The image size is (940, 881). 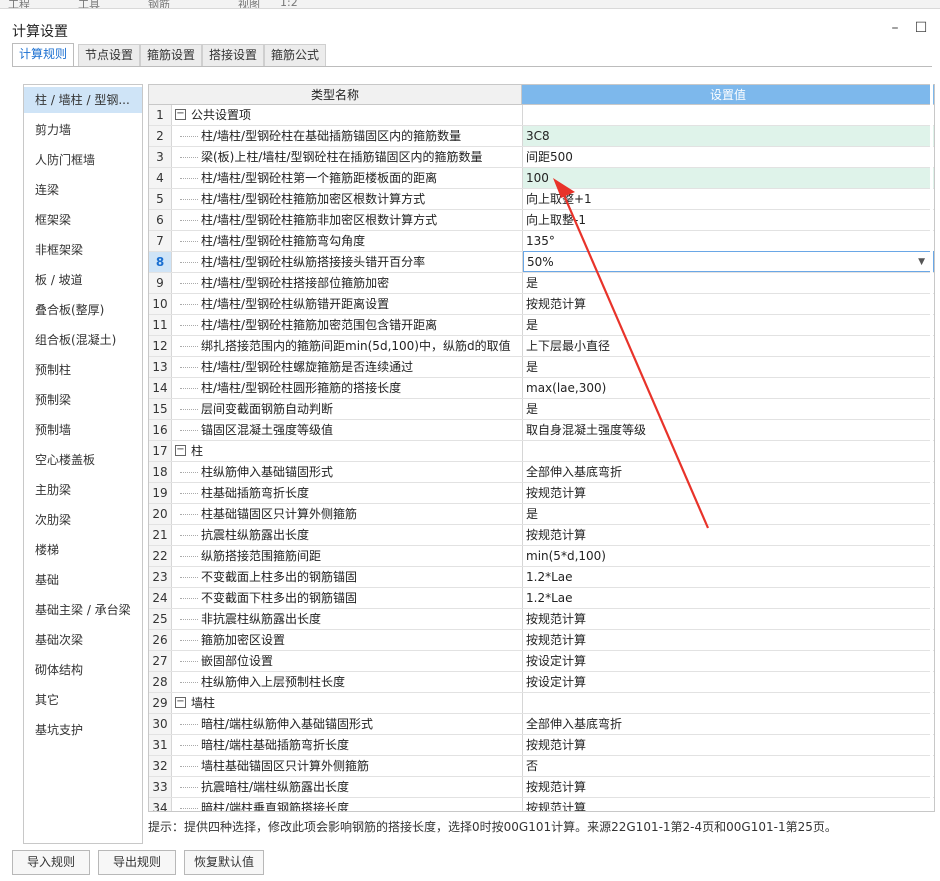 What do you see at coordinates (347, 430) in the screenshot?
I see `type-name-cell: 锚固区混凝土强度等级值` at bounding box center [347, 430].